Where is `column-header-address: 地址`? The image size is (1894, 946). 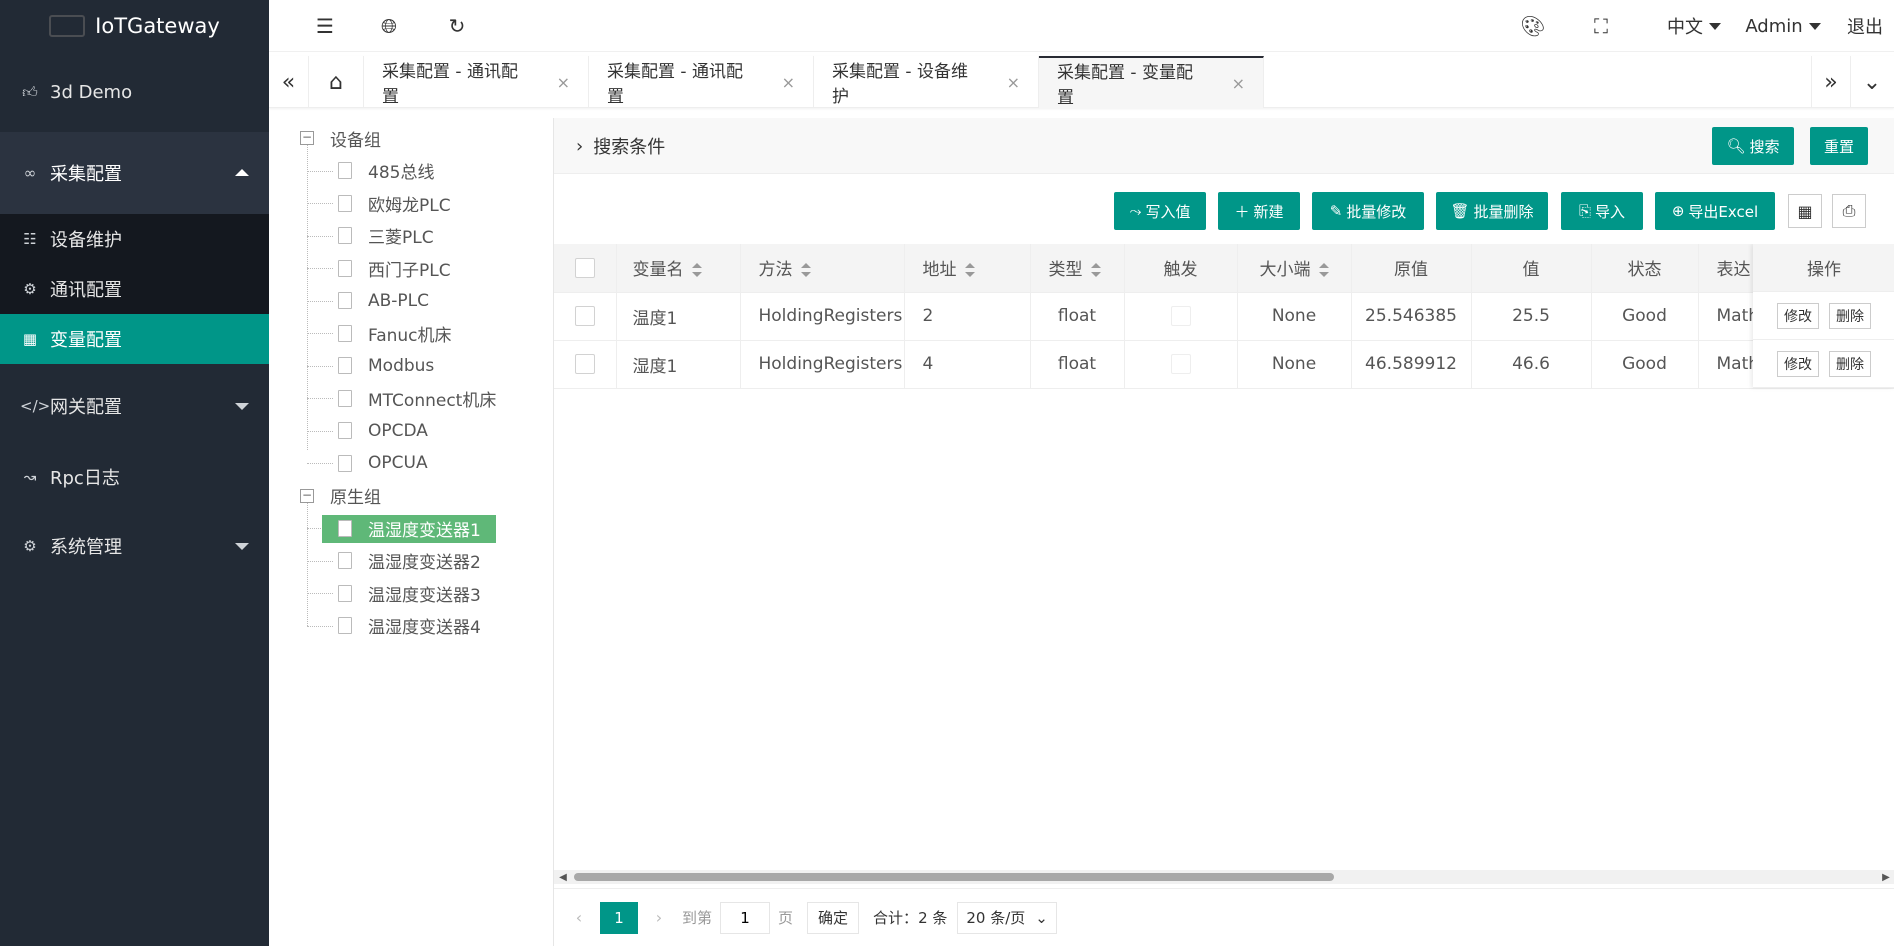
column-header-address: 地址 is located at coordinates (967, 268).